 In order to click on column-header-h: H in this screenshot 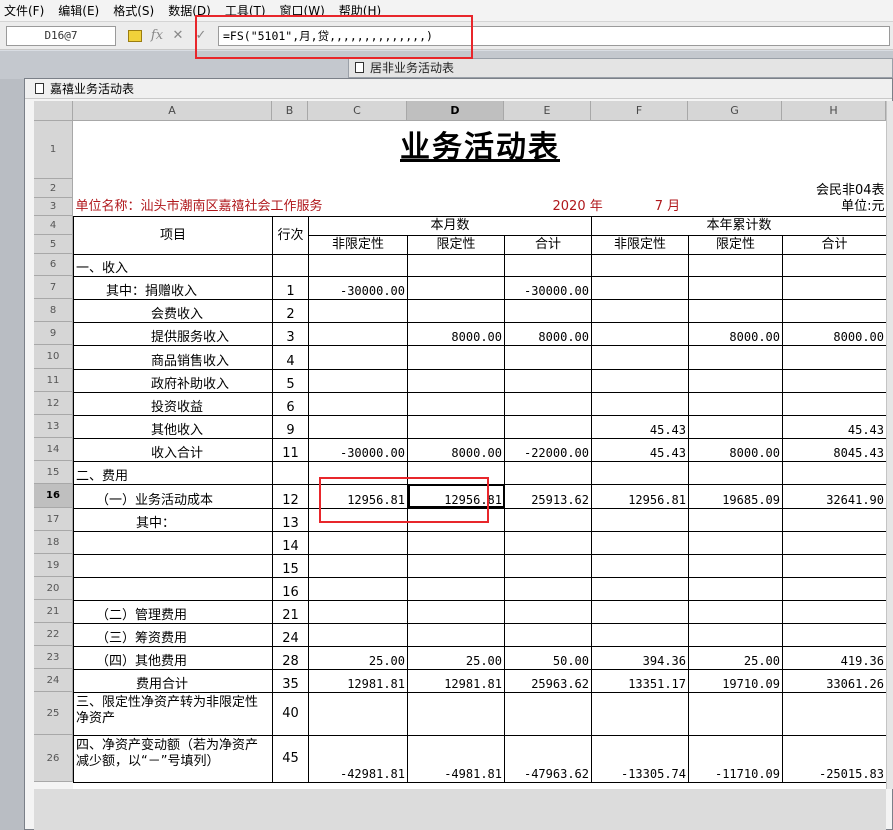, I will do `click(834, 111)`.